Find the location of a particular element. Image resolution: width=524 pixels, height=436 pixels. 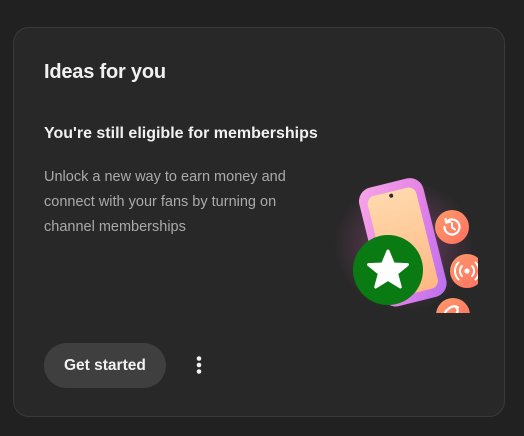

more-options-button is located at coordinates (199, 365).